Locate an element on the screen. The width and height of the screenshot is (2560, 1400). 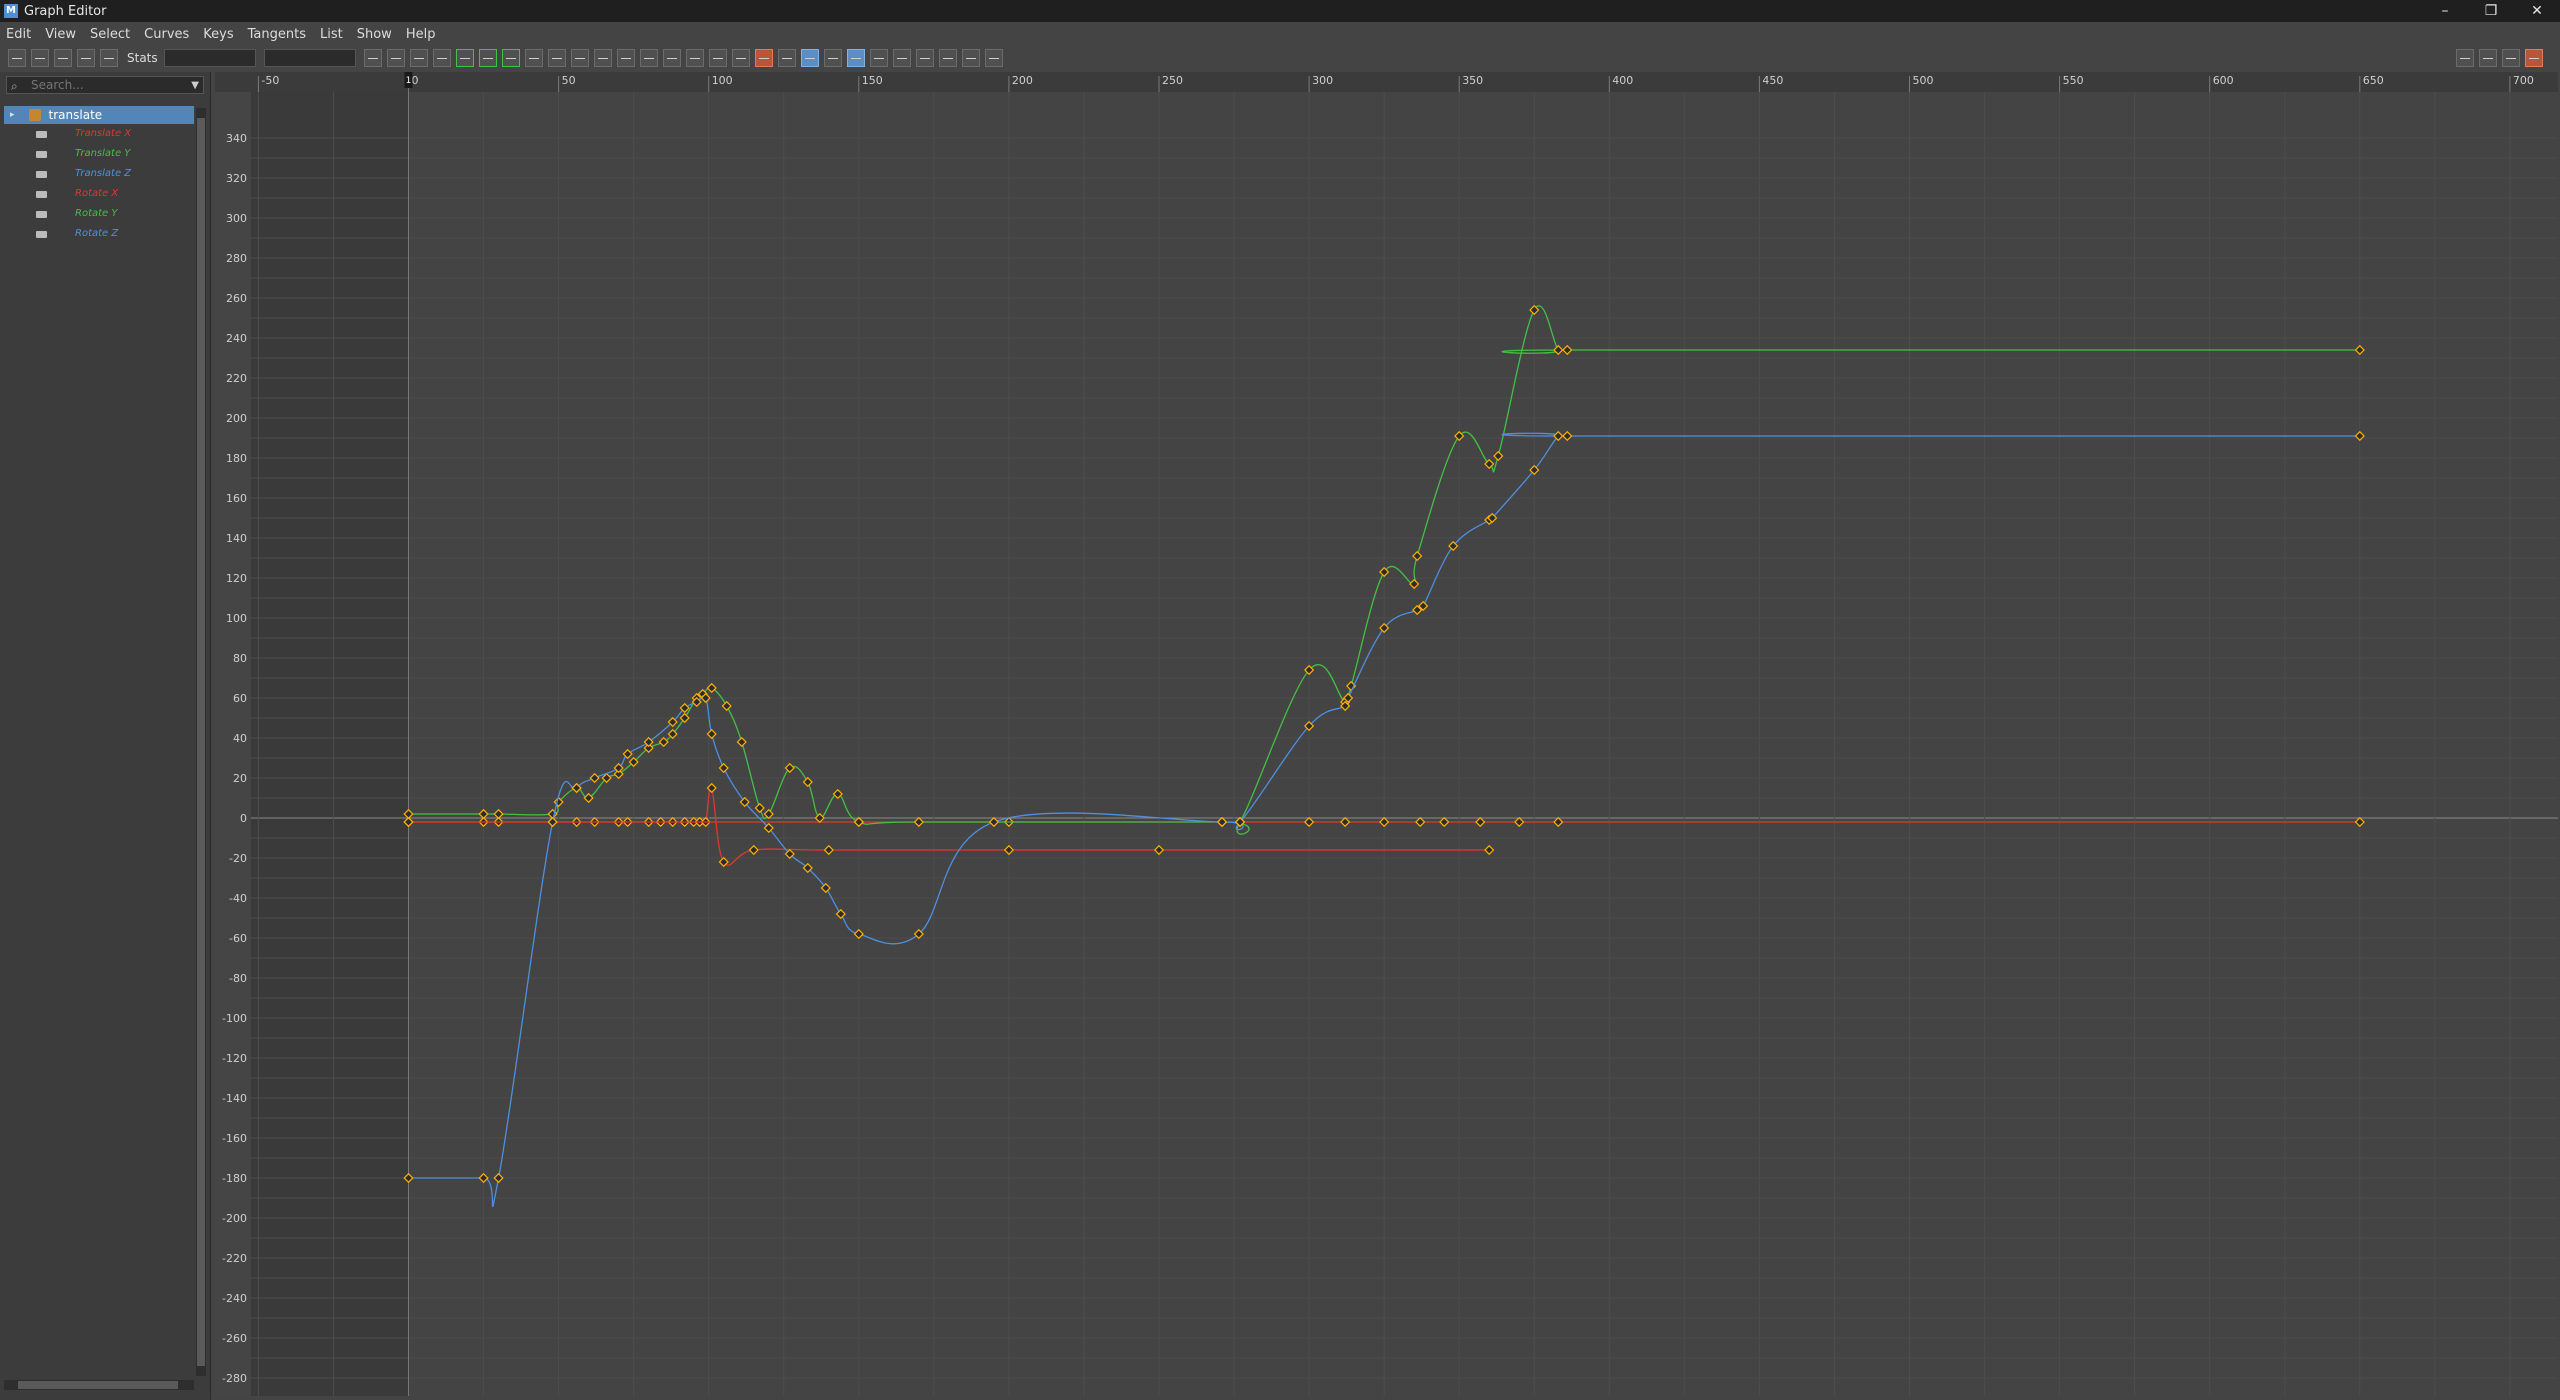
region-tool-icon is located at coordinates (86, 58).